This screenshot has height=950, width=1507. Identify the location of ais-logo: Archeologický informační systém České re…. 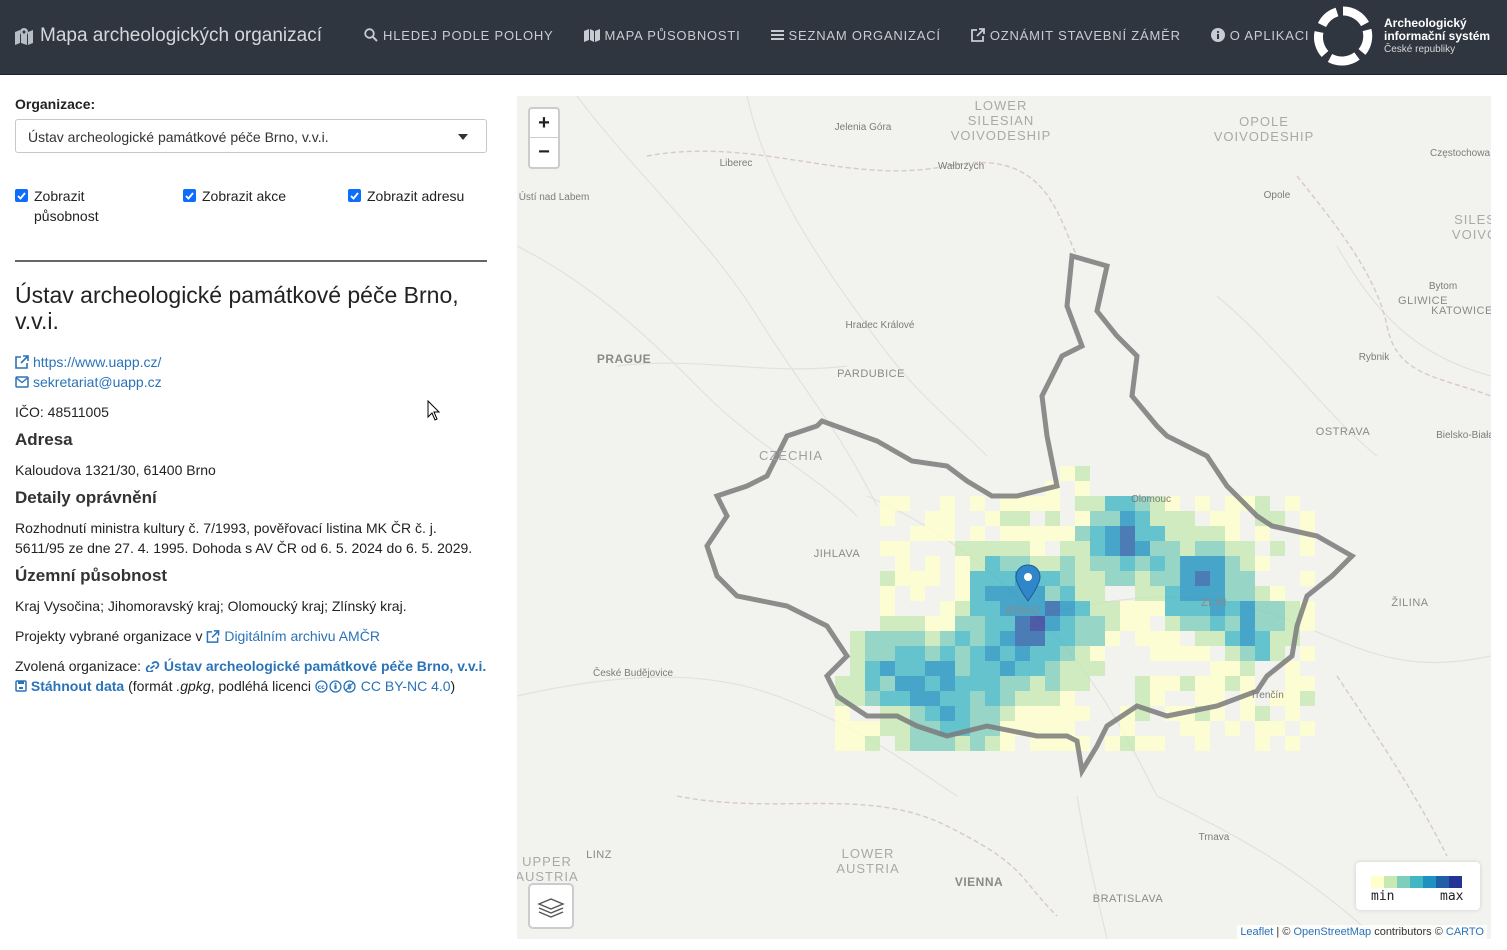
(1401, 36).